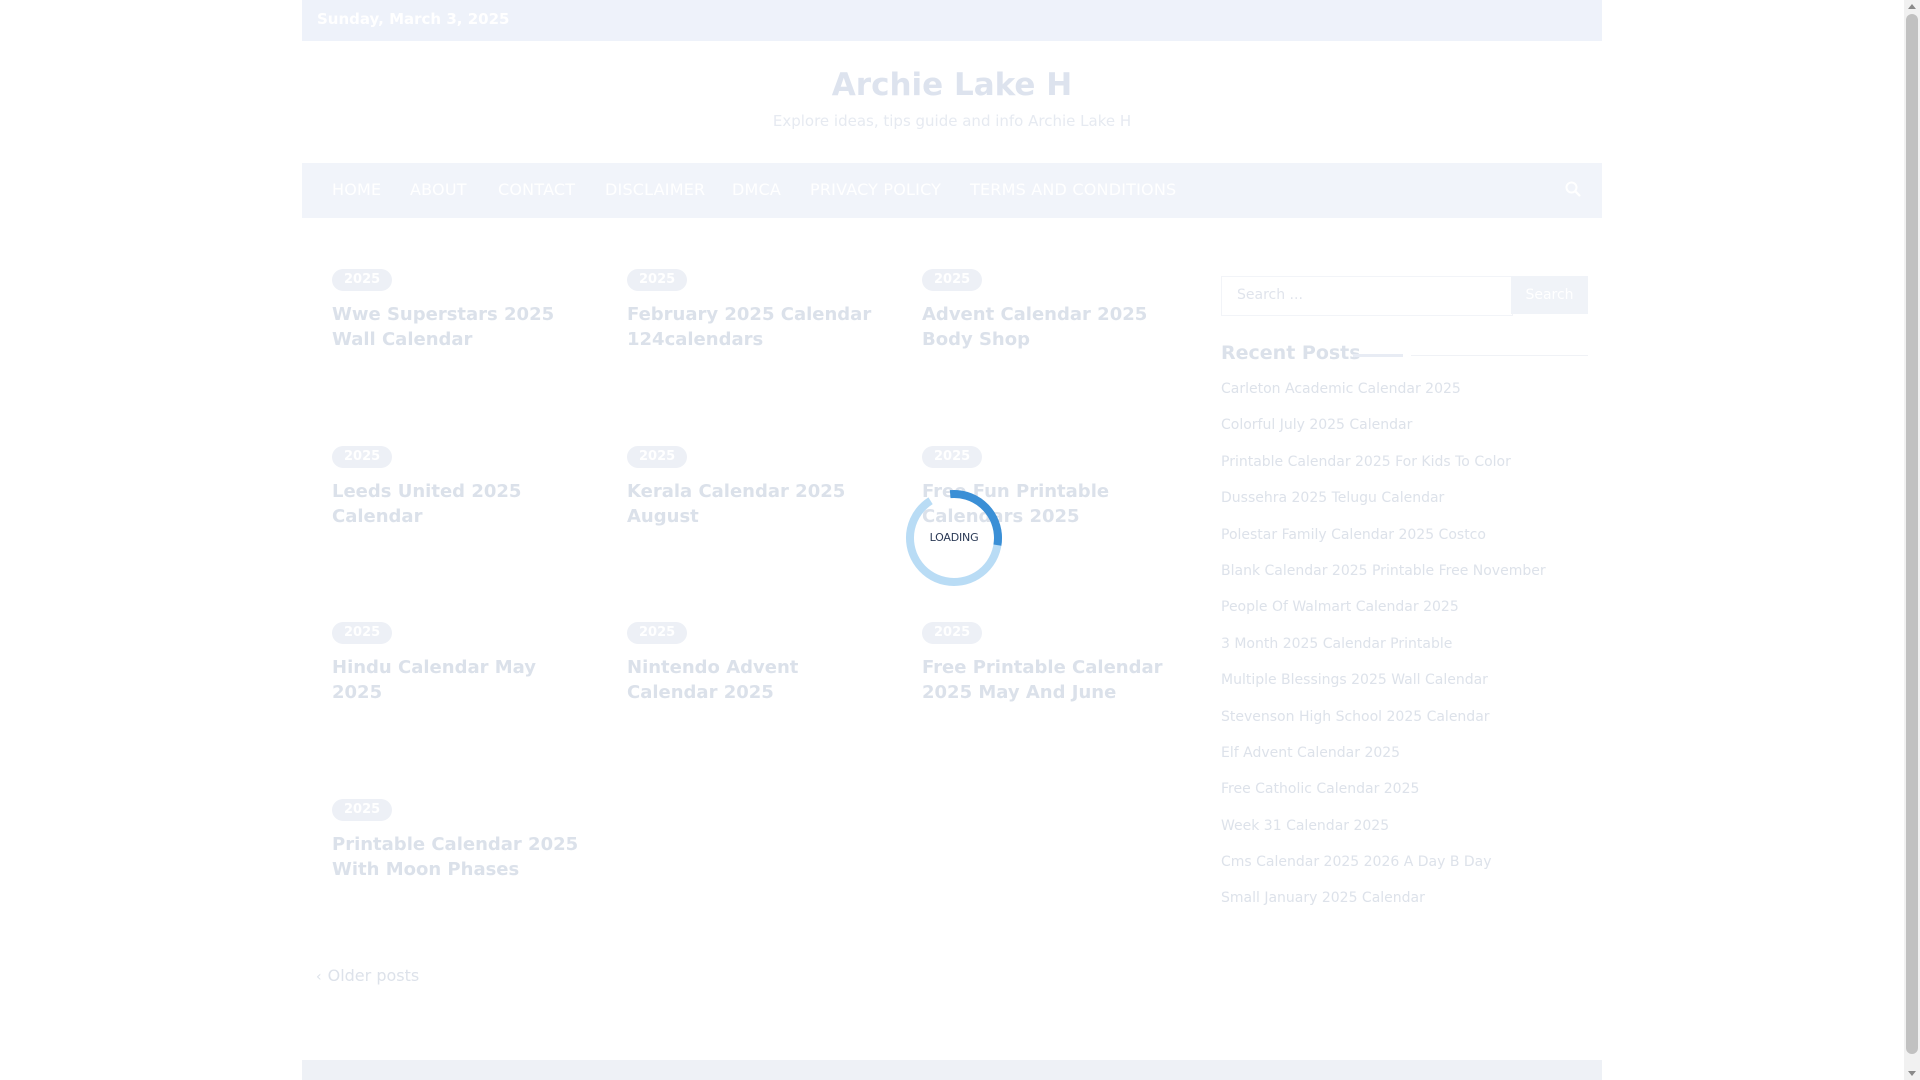 The height and width of the screenshot is (1080, 1920). Describe the element at coordinates (1912, 534) in the screenshot. I see `scrollbar-thumb` at that location.